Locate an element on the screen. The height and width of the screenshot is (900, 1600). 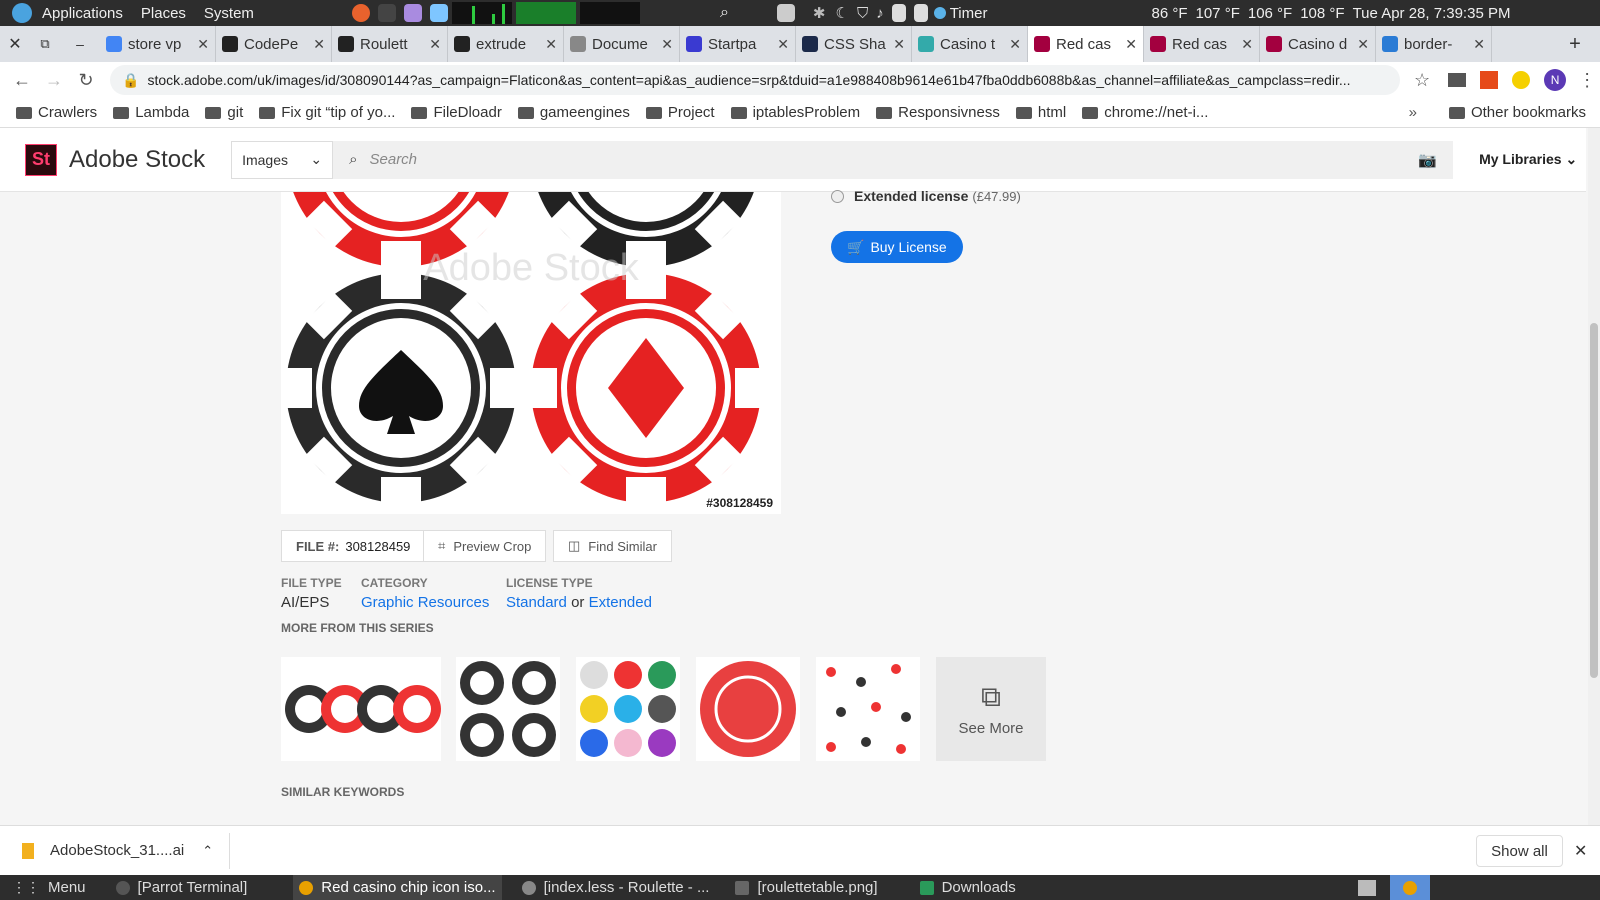
search-icon: ⌕ is located at coordinates (724, 13).